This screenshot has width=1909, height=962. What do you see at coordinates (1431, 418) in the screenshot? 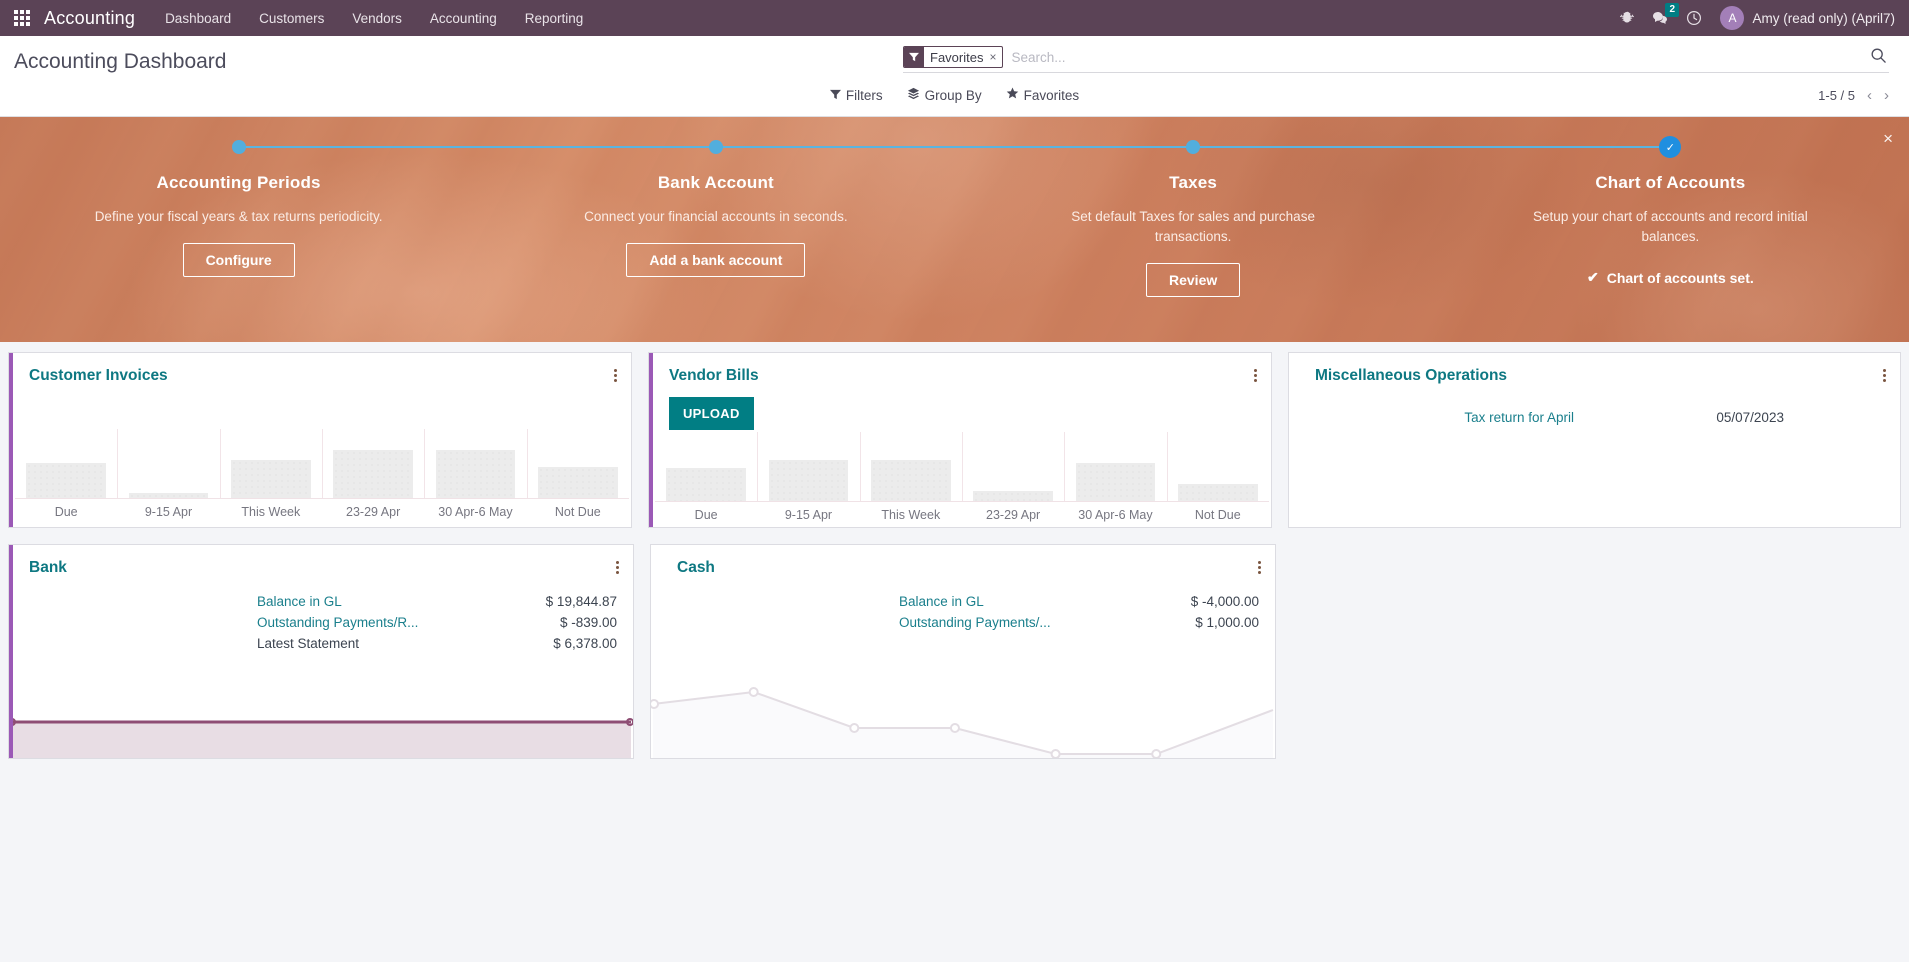
I see `misc-operation-name: Tax return for April` at bounding box center [1431, 418].